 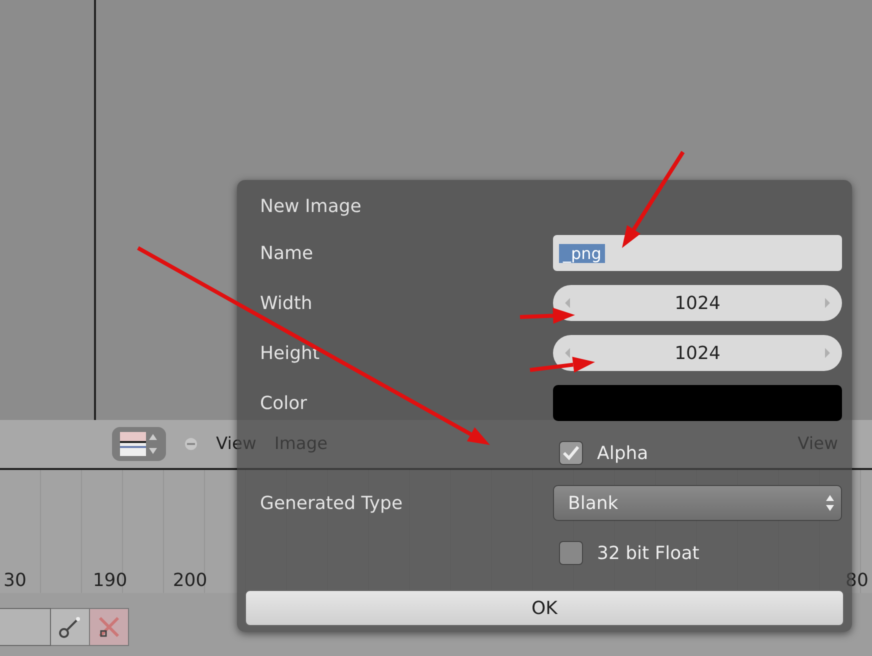 What do you see at coordinates (857, 580) in the screenshot?
I see `frame-number: 80` at bounding box center [857, 580].